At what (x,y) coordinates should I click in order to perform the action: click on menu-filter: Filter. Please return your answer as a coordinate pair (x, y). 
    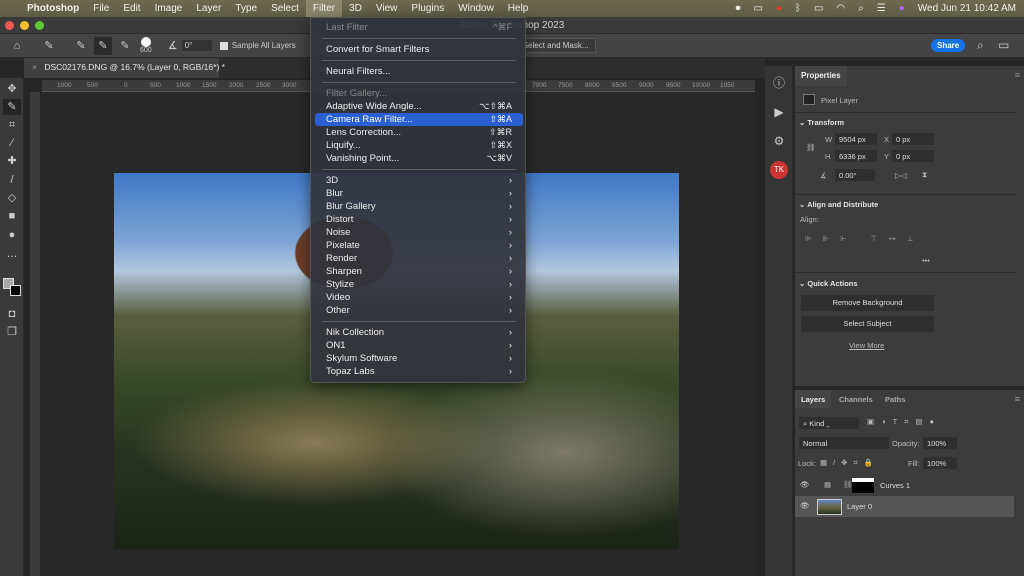
    Looking at the image, I should click on (324, 8).